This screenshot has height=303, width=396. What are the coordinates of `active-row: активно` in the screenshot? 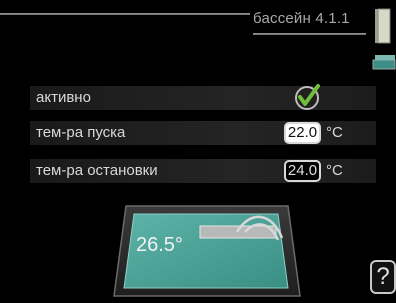 It's located at (203, 97).